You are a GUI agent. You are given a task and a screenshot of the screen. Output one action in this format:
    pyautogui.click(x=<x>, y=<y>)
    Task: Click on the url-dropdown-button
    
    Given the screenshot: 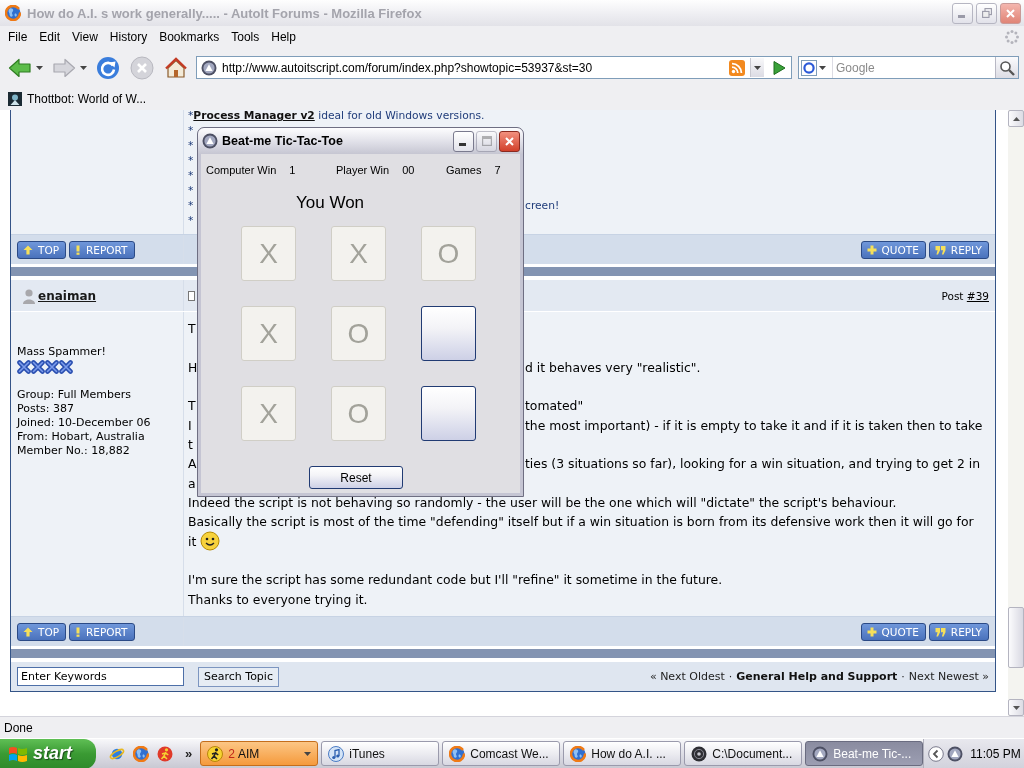 What is the action you would take?
    pyautogui.click(x=757, y=67)
    